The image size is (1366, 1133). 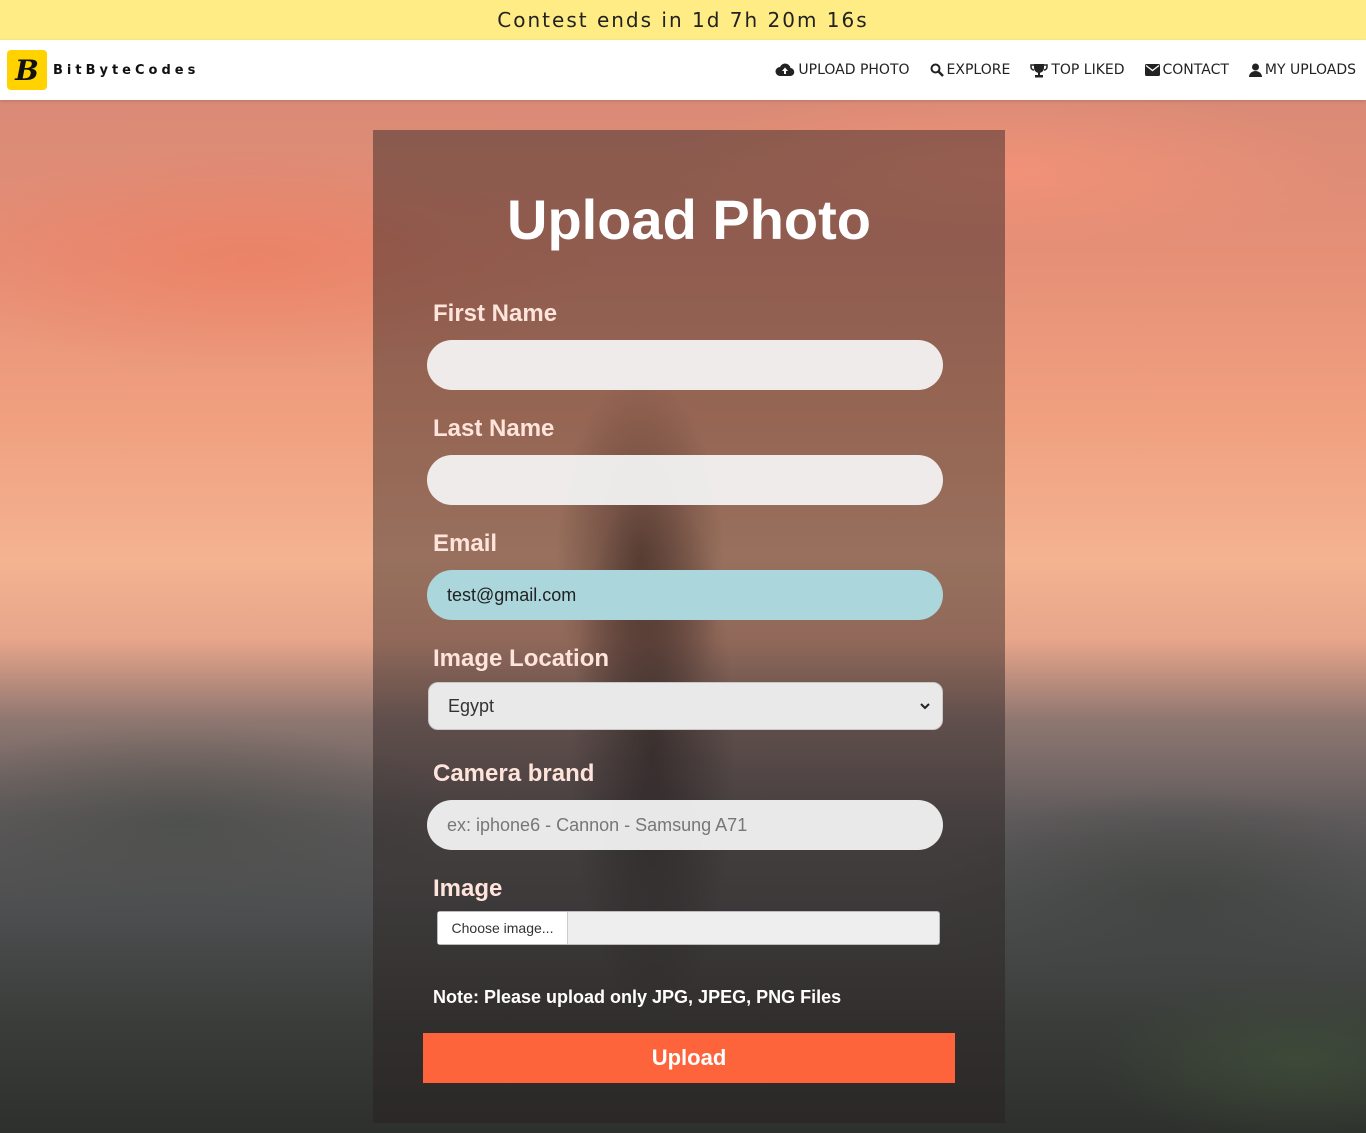 I want to click on last-name-label: Last Name, so click(x=494, y=428).